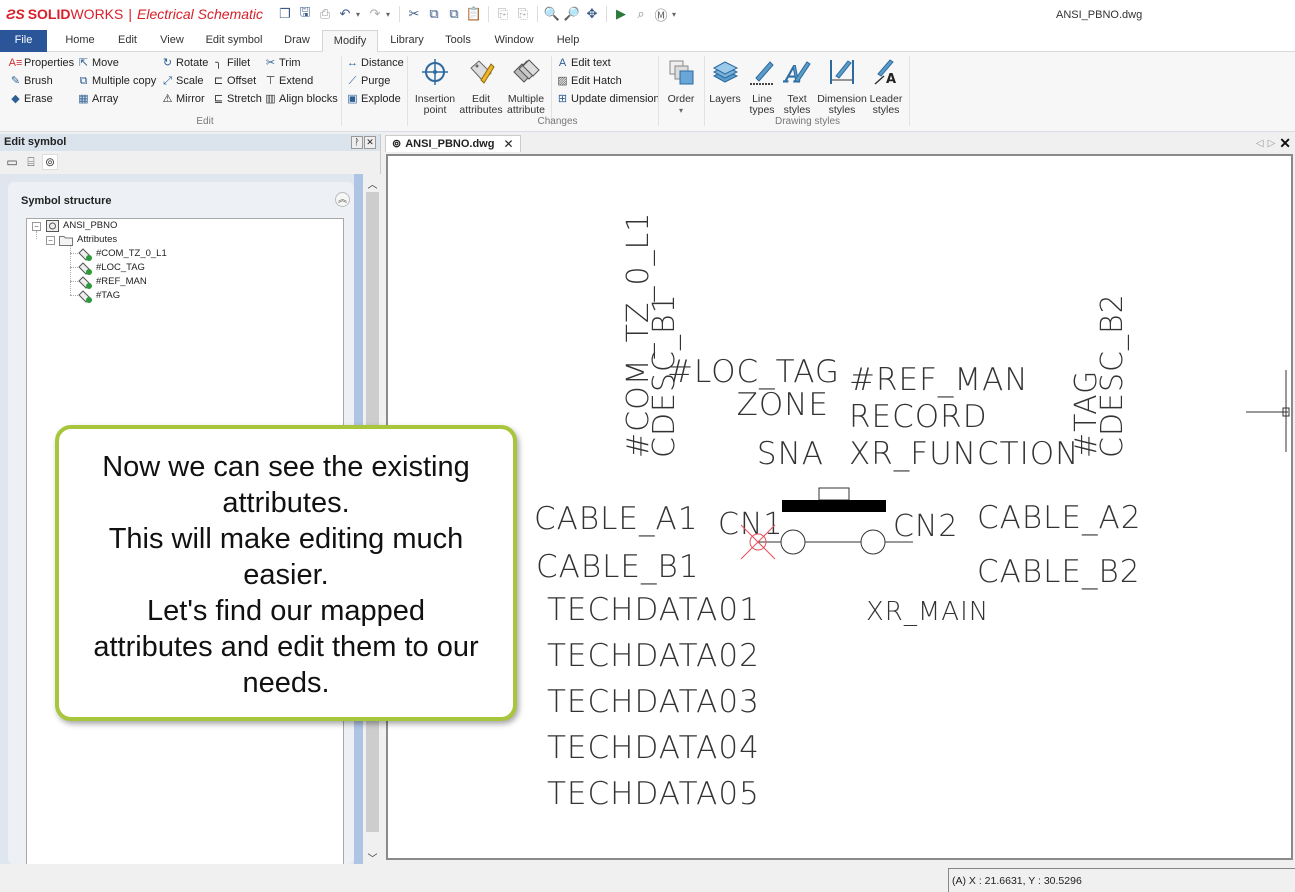  Describe the element at coordinates (641, 14) in the screenshot. I see `search-icon: ⌕` at that location.